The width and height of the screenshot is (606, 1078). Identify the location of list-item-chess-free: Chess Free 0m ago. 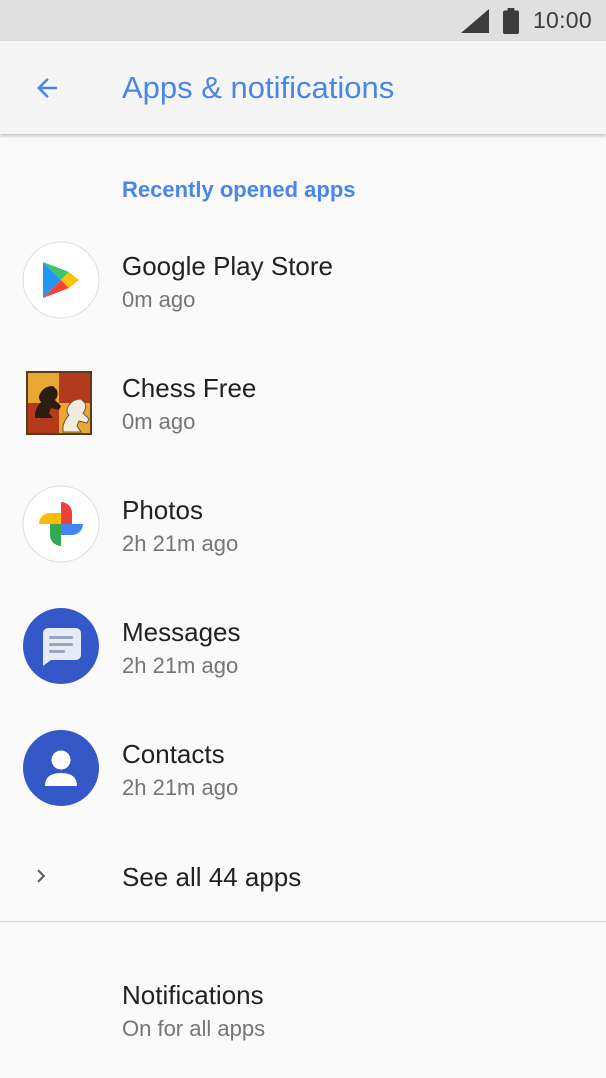
(303, 403).